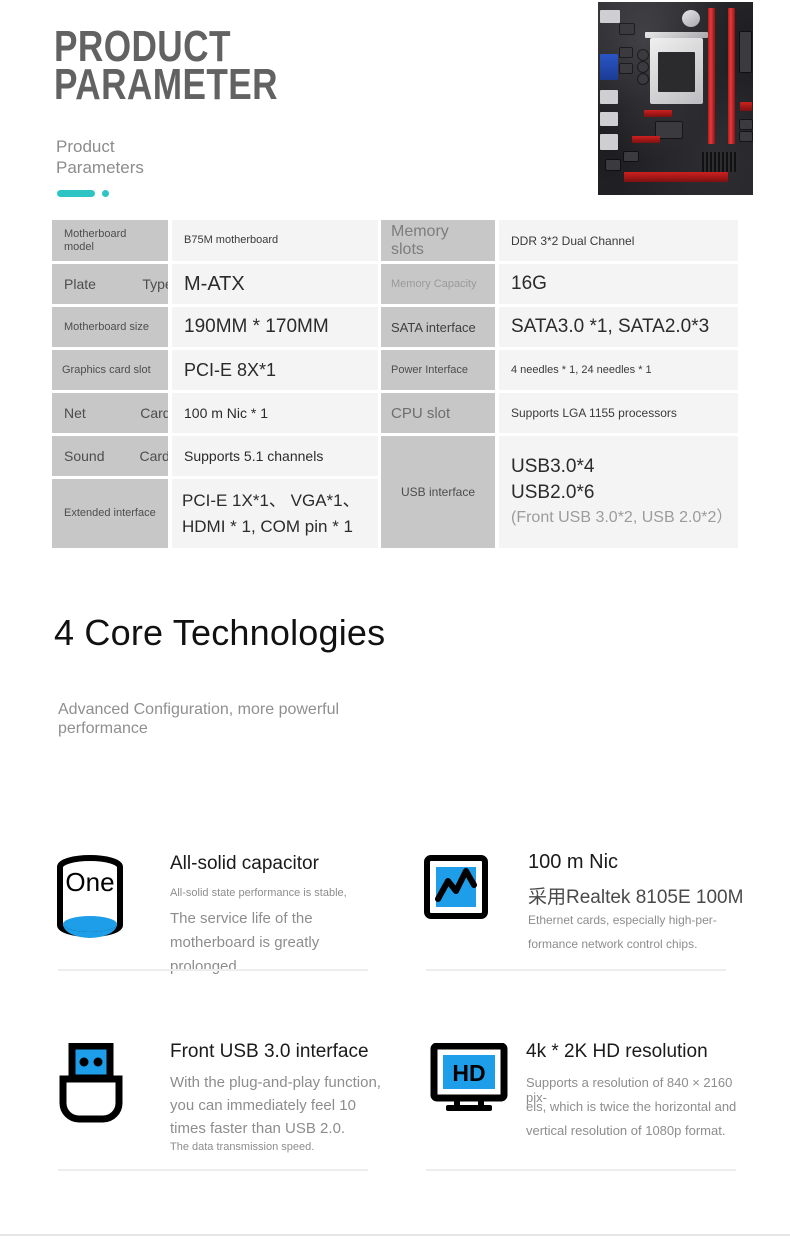 Image resolution: width=790 pixels, height=1242 pixels. I want to click on feature-small-line: The data transmission speed., so click(242, 1147).